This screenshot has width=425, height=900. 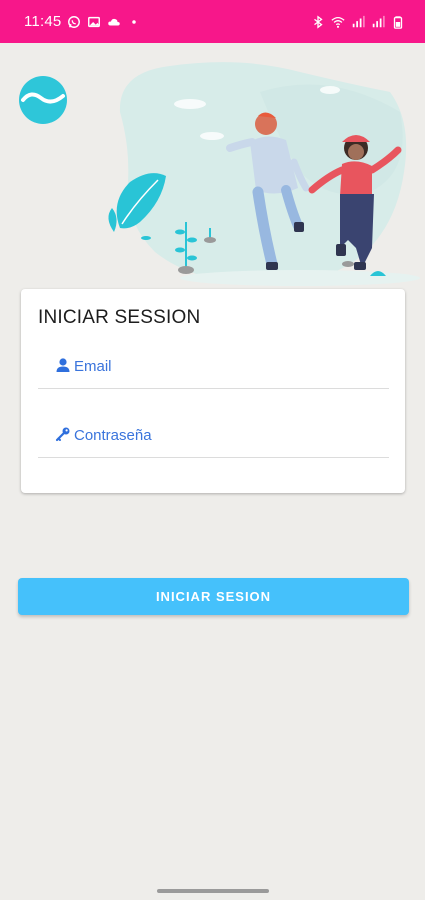 I want to click on password-field, so click(x=213, y=436).